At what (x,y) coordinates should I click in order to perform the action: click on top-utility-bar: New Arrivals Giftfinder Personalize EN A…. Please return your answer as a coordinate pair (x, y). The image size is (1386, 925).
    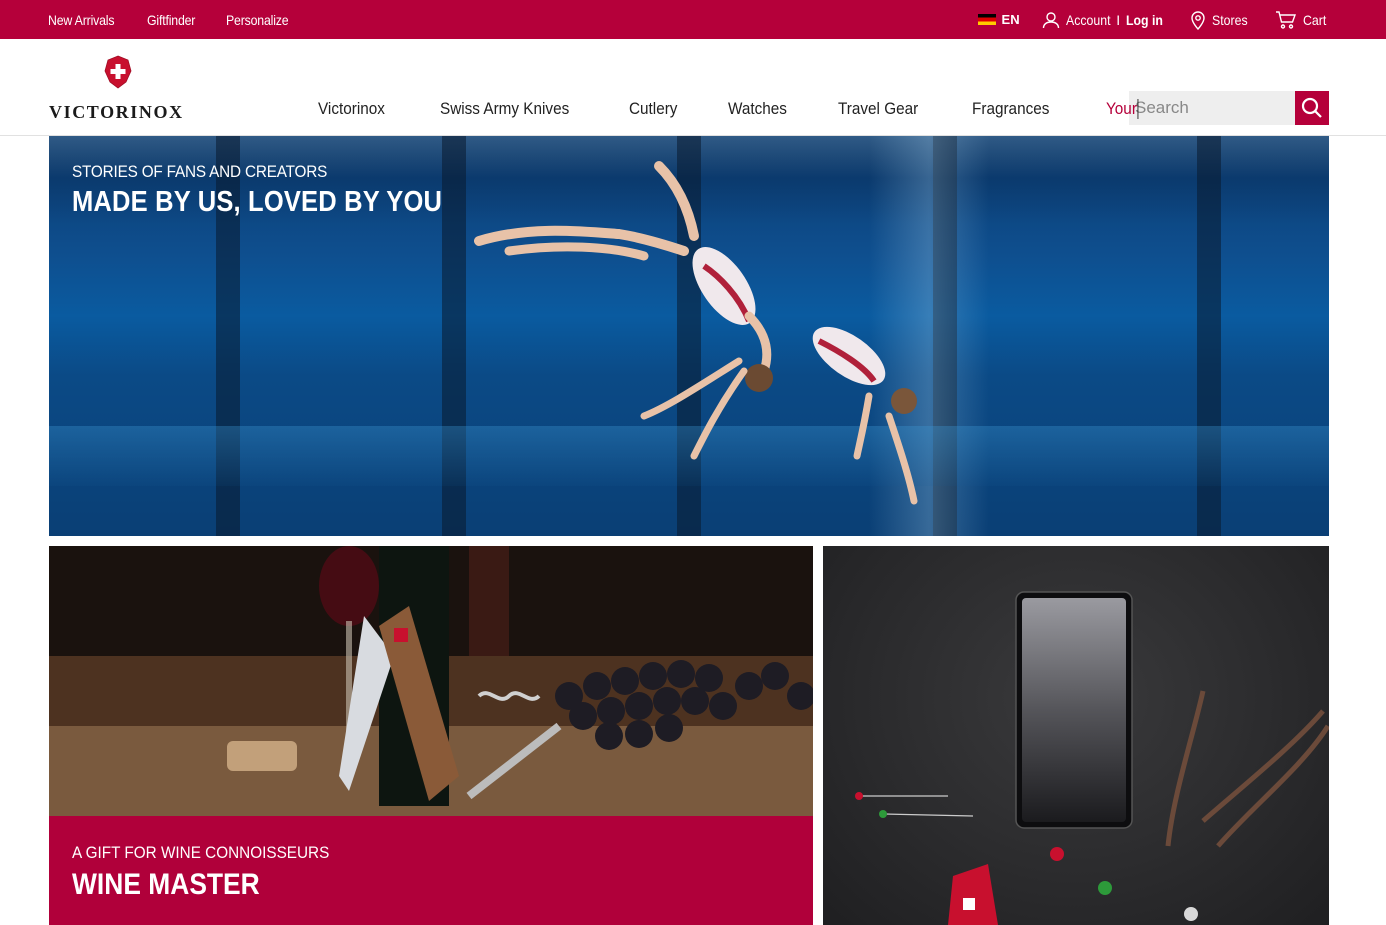
    Looking at the image, I should click on (693, 19).